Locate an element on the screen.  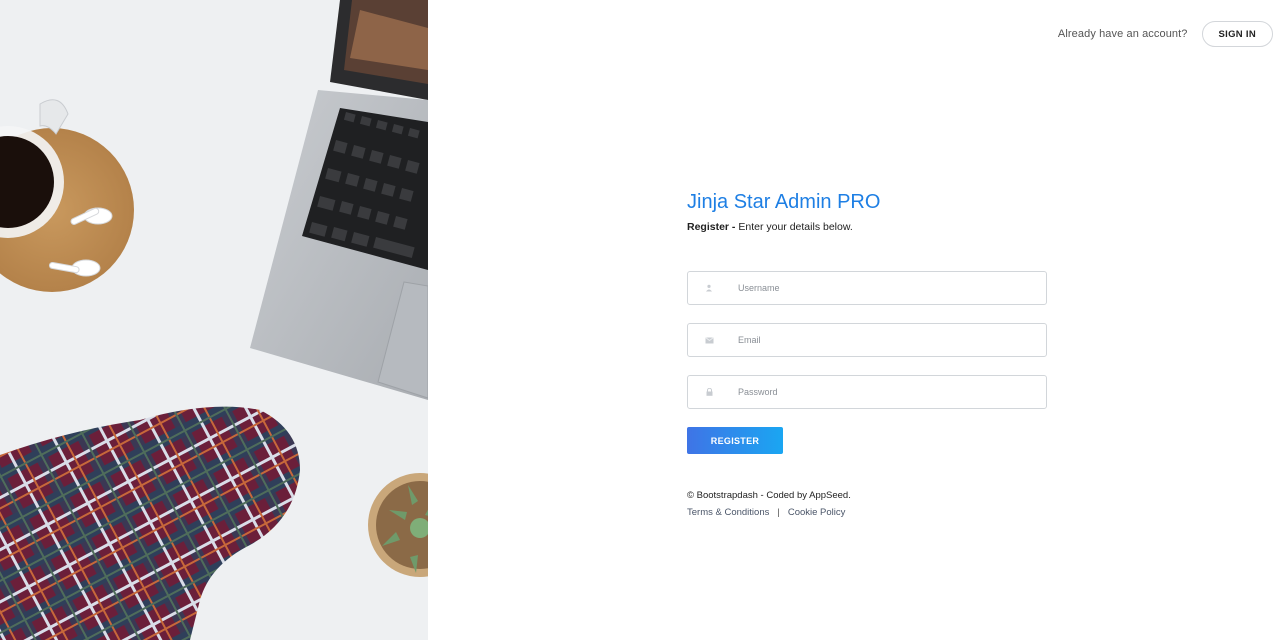
password-input is located at coordinates (888, 392).